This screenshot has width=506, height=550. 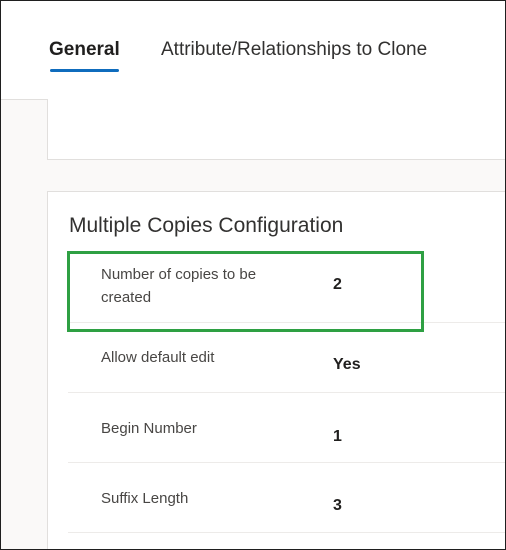 What do you see at coordinates (149, 428) in the screenshot?
I see `field-label-begin-number: Begin Number` at bounding box center [149, 428].